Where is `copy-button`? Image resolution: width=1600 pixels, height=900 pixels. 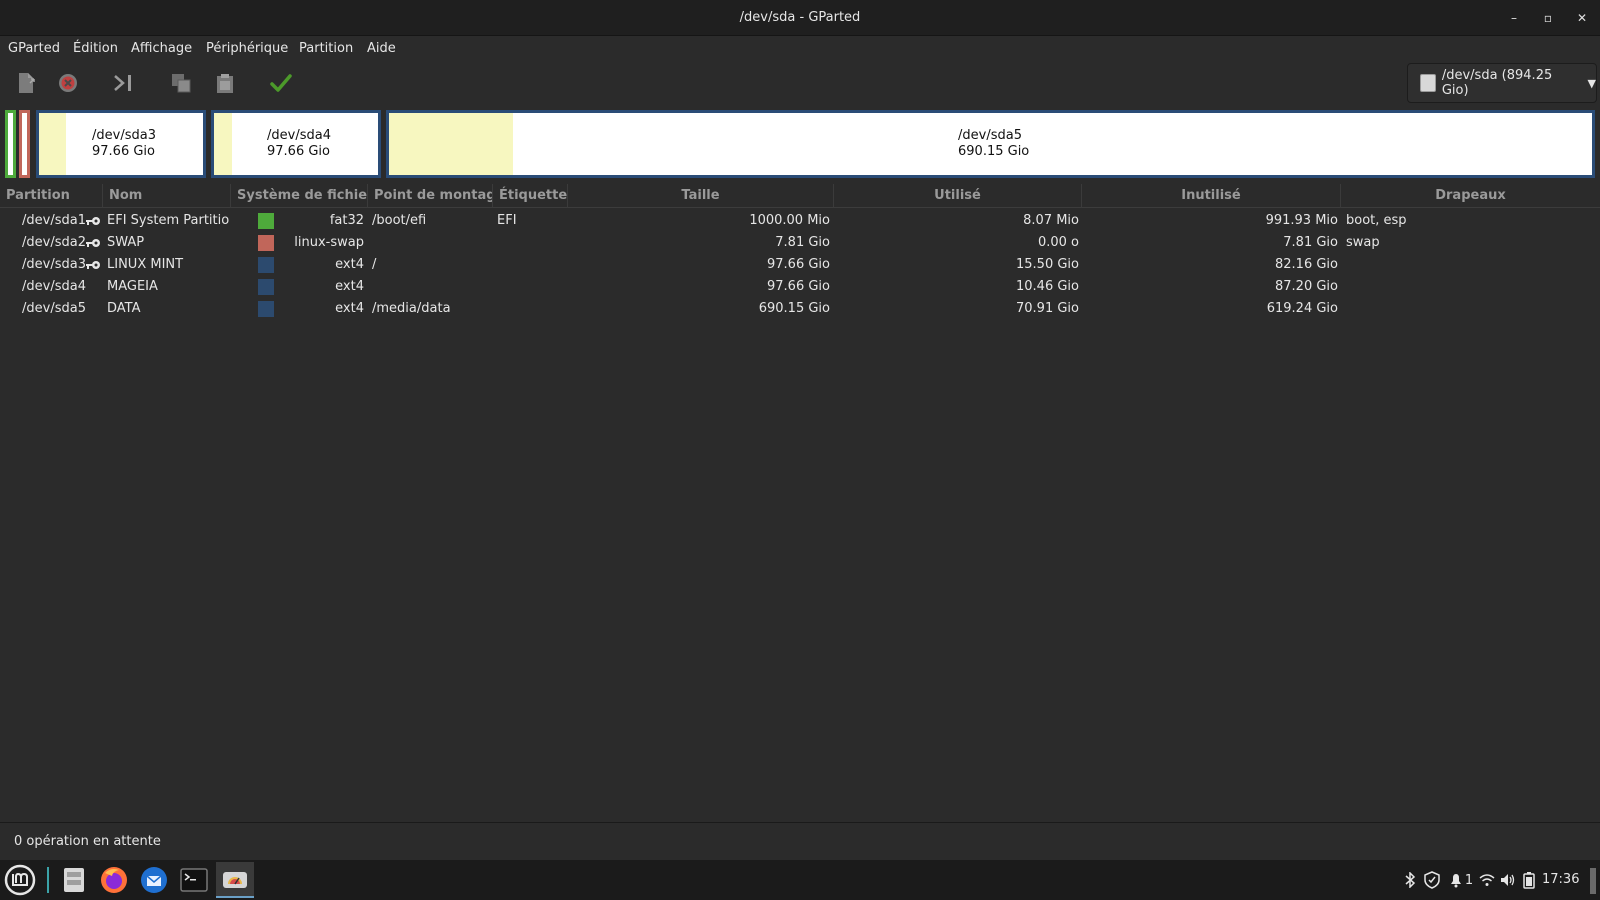
copy-button is located at coordinates (181, 83).